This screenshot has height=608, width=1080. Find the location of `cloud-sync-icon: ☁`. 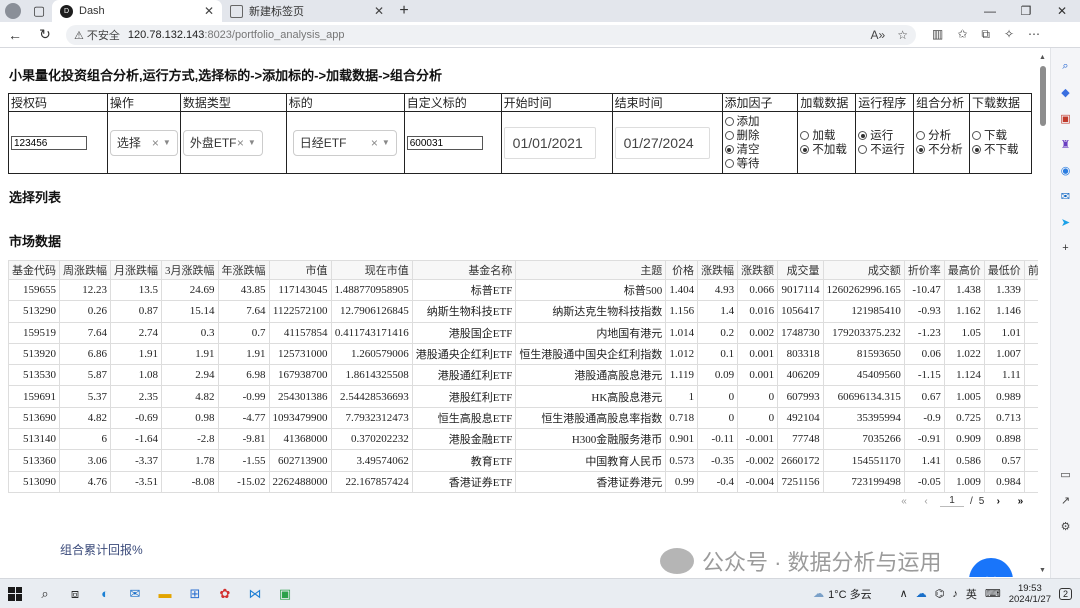

cloud-sync-icon: ☁ is located at coordinates (921, 593).